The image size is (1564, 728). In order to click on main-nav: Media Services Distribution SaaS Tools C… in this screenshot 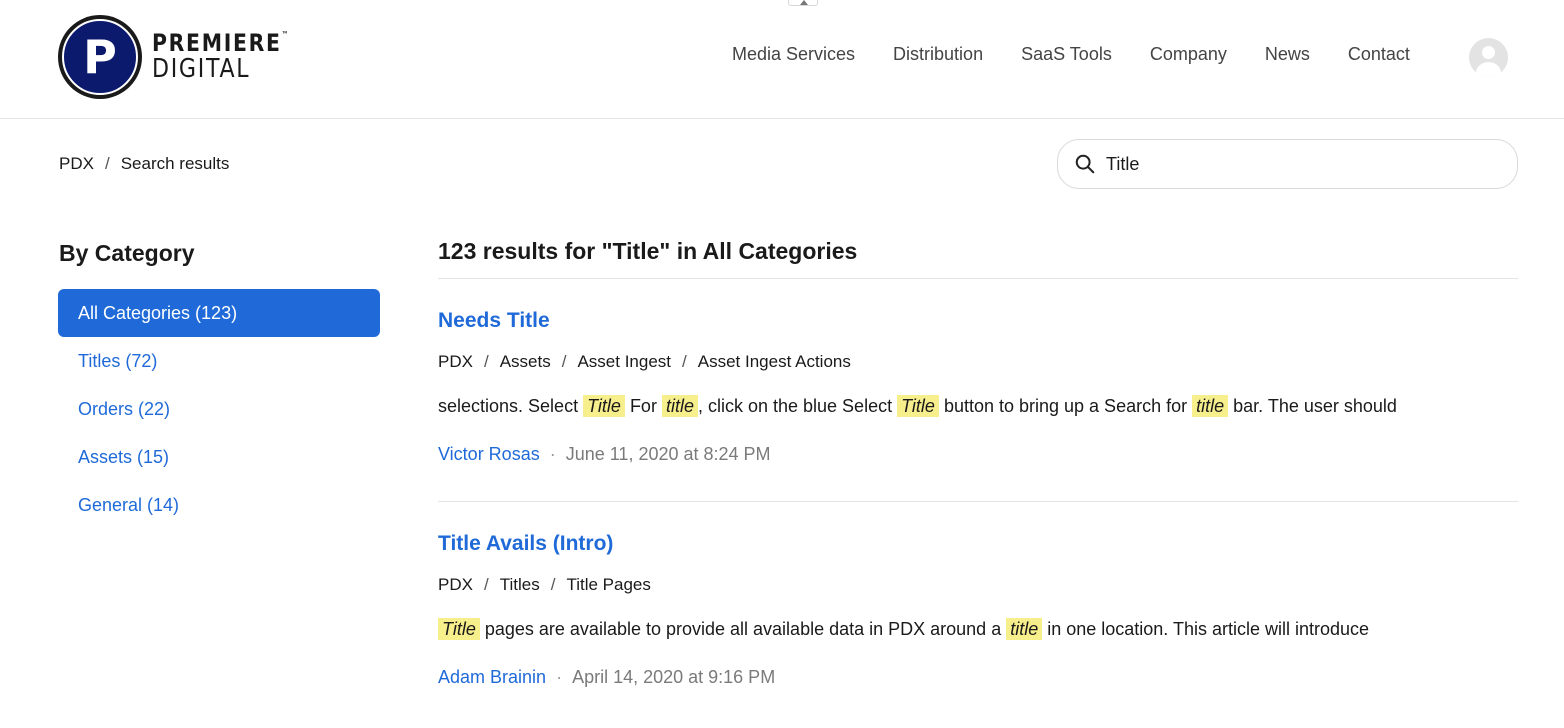, I will do `click(1090, 54)`.